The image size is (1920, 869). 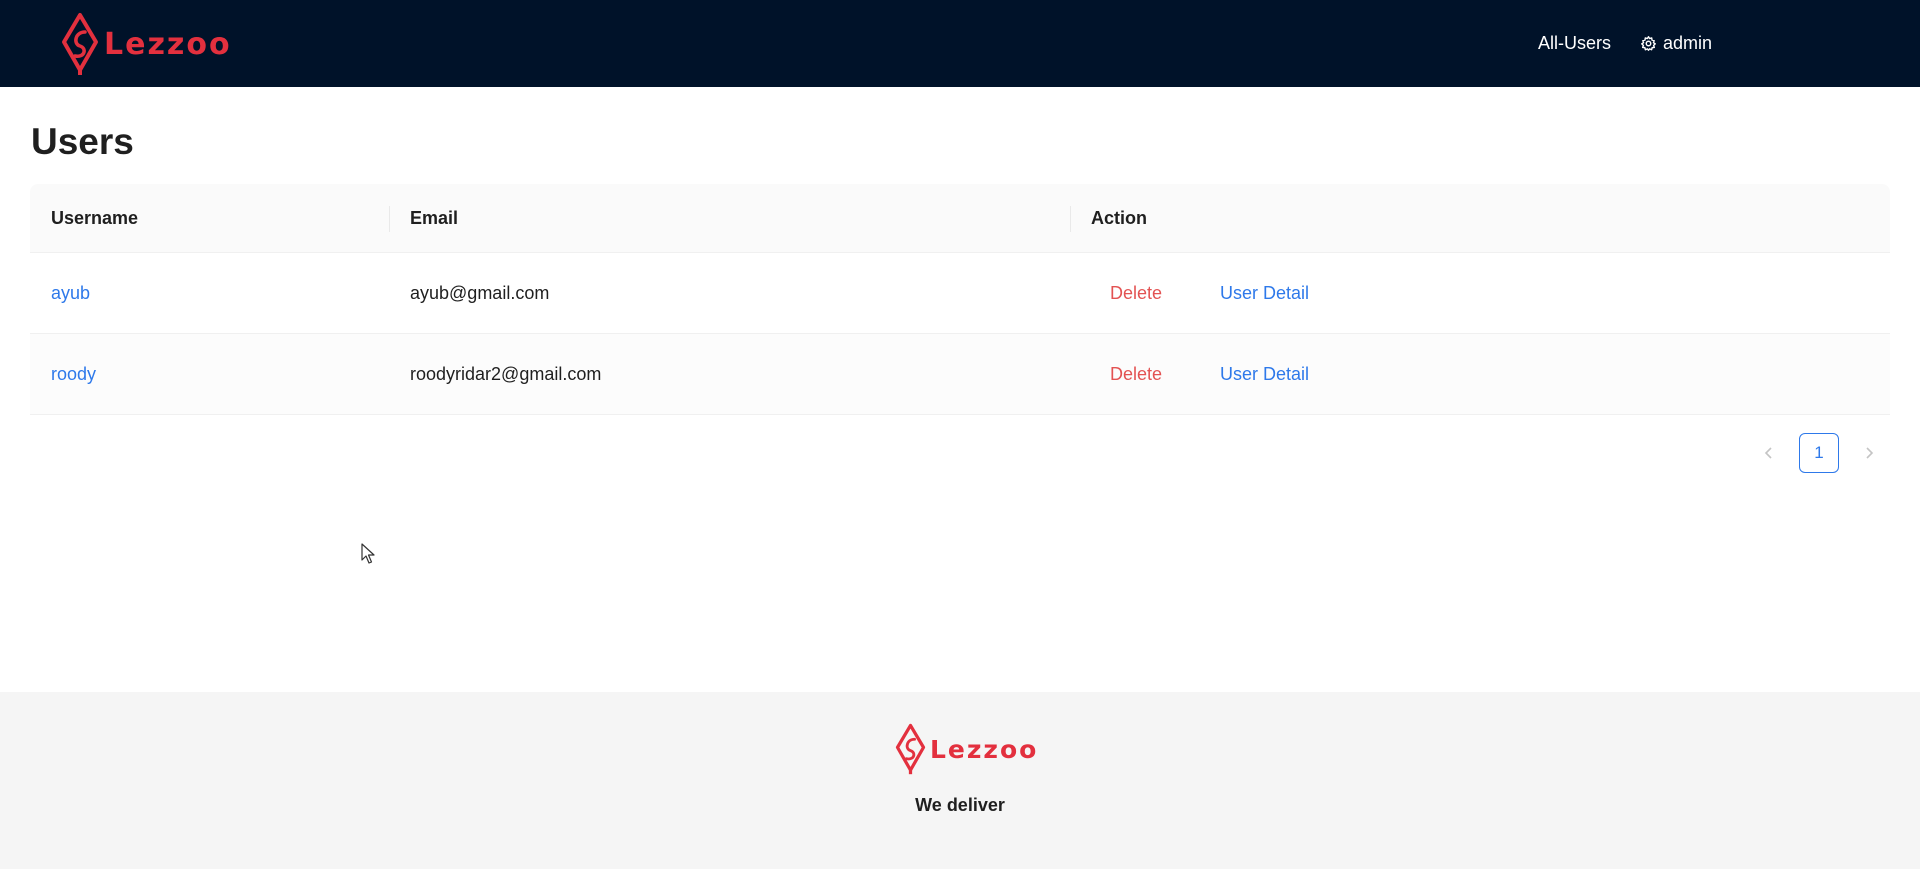 I want to click on username-link: ayub, so click(x=70, y=293).